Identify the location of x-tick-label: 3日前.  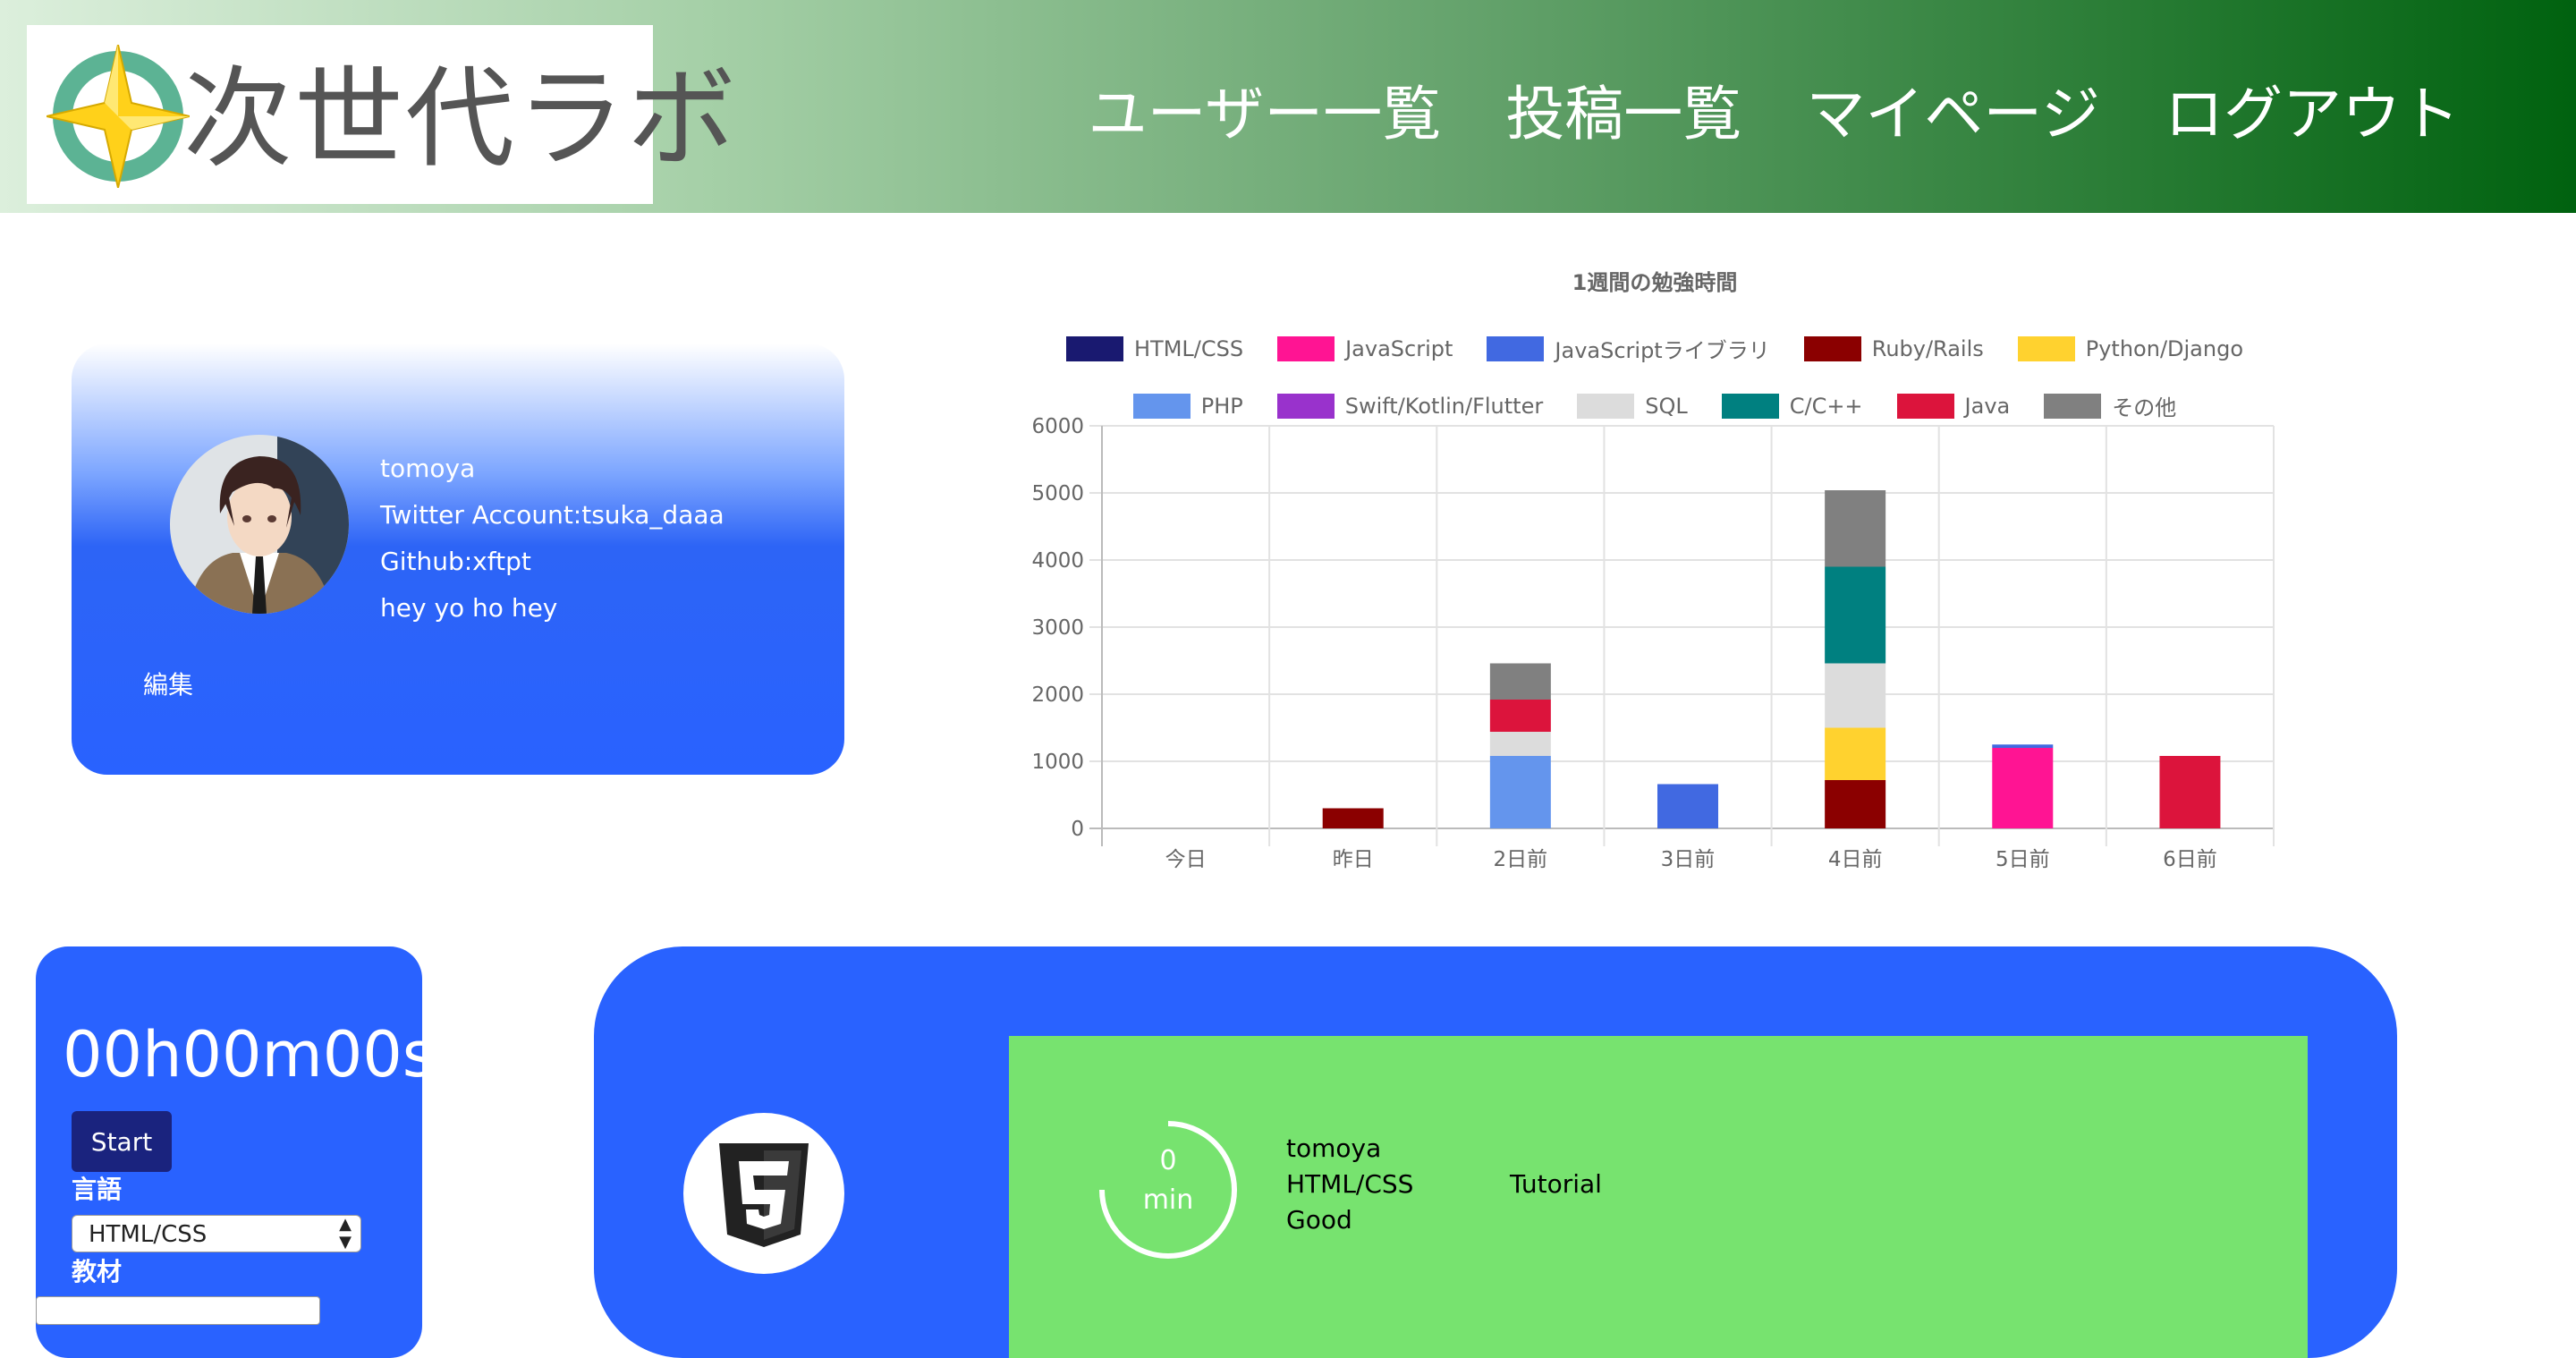
(1688, 859).